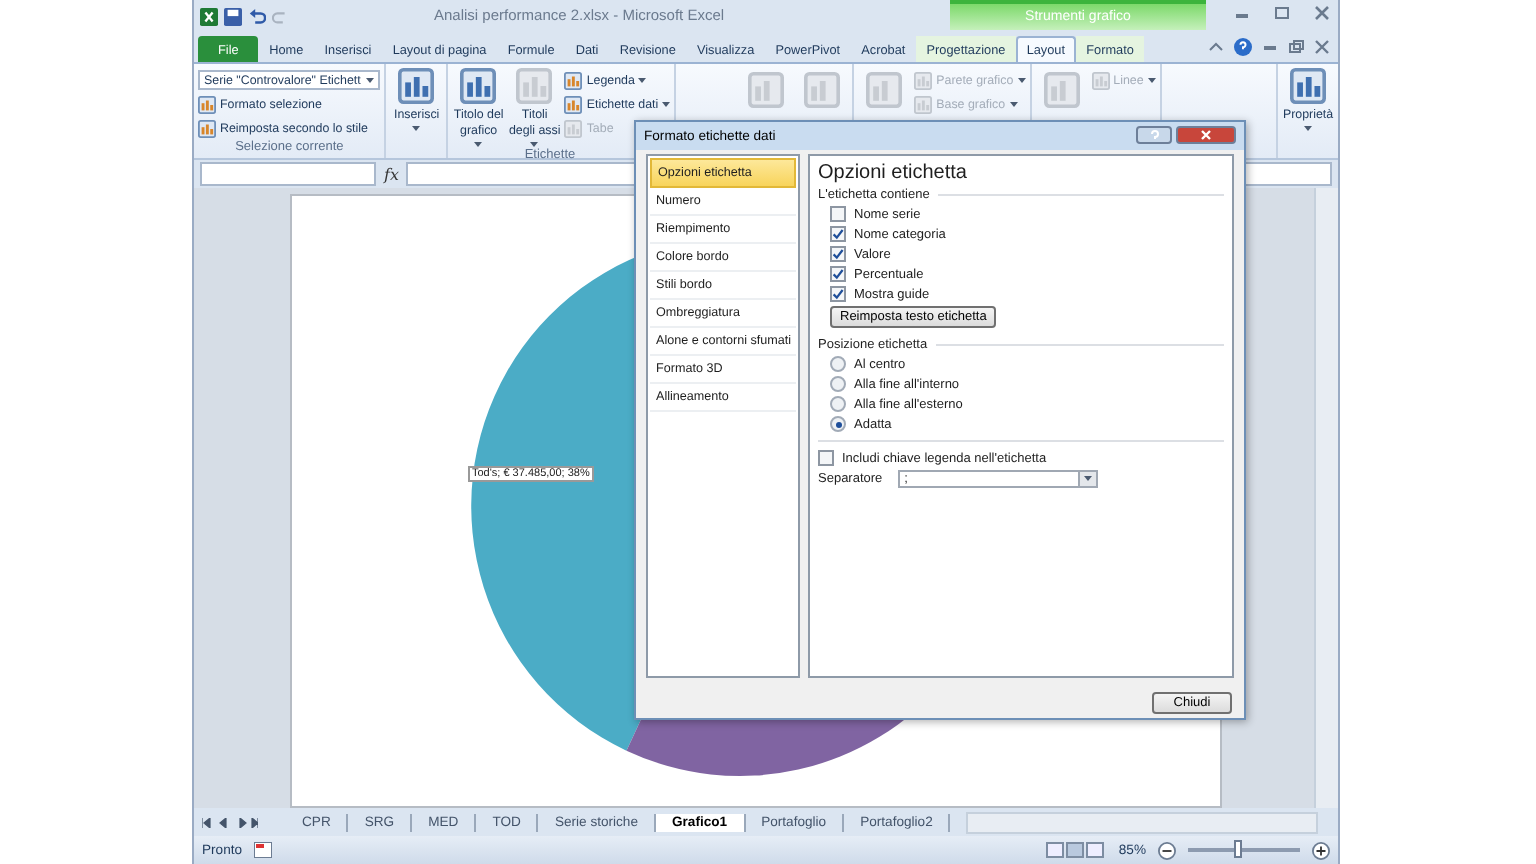 The height and width of the screenshot is (864, 1536). What do you see at coordinates (1326, 498) in the screenshot?
I see `vertical-scrollbar` at bounding box center [1326, 498].